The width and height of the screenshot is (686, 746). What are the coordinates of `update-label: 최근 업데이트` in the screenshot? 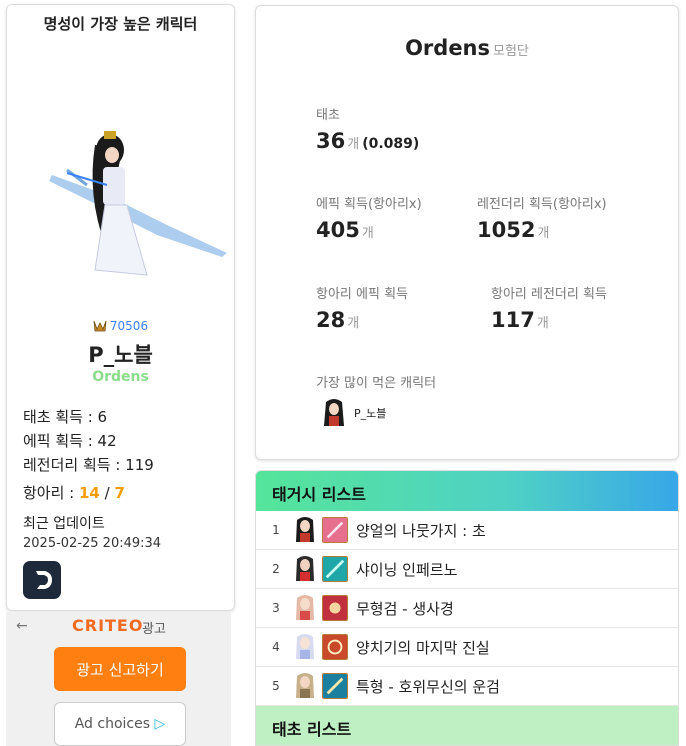 It's located at (64, 524).